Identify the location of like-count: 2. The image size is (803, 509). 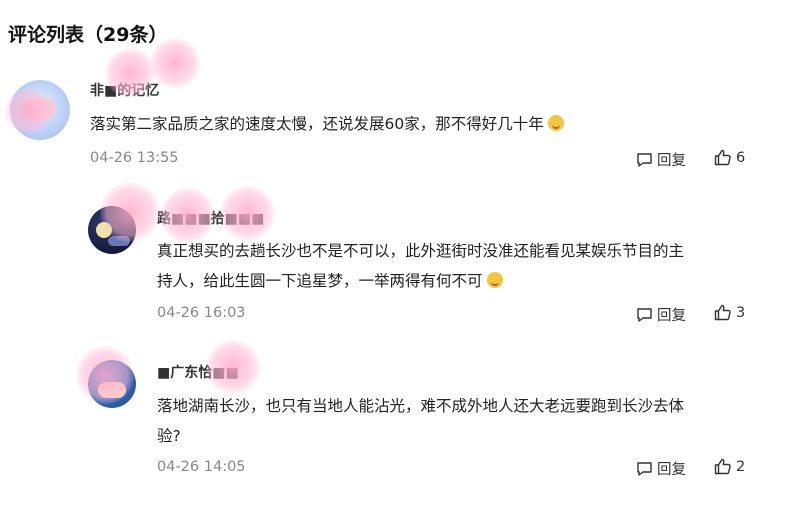
(741, 466).